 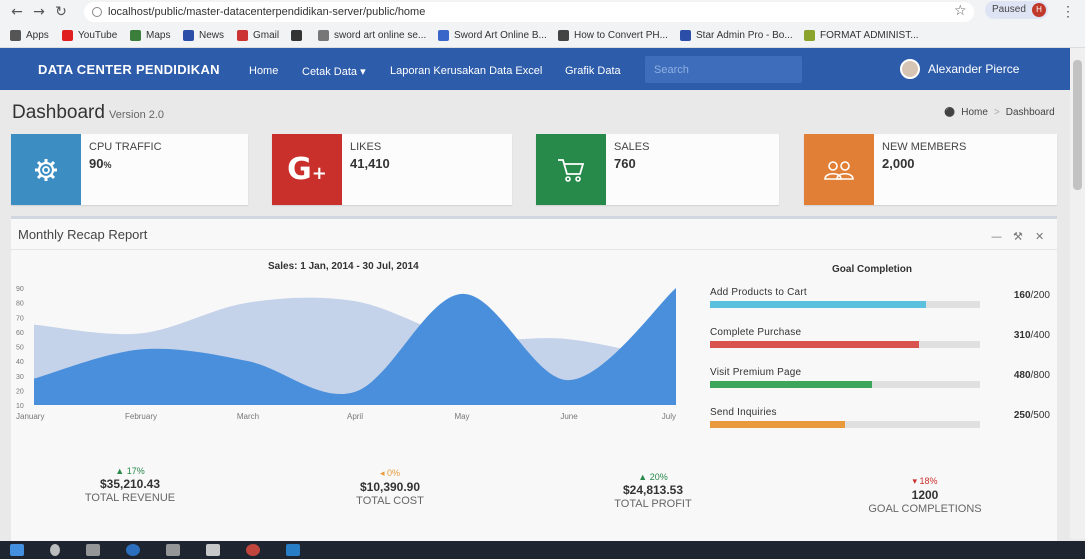 I want to click on goal-current: 480, so click(x=1022, y=375).